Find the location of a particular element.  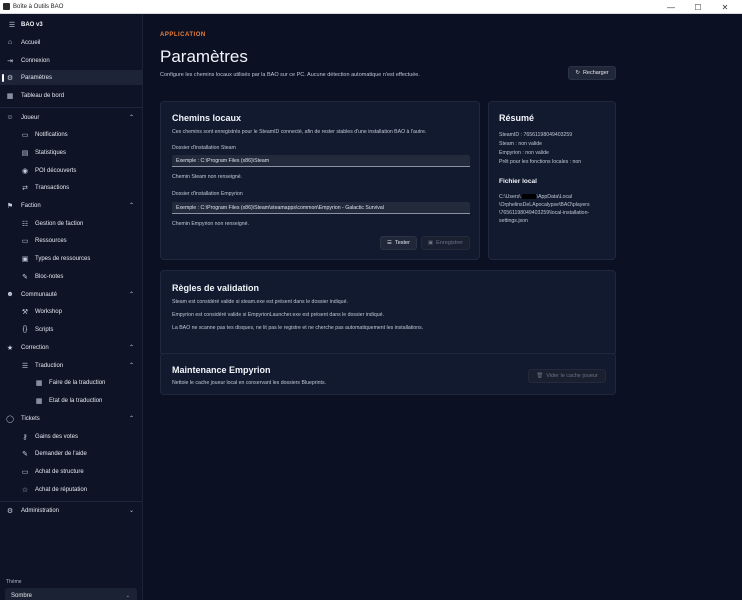

faction-icon: ⚑ is located at coordinates (10, 206).